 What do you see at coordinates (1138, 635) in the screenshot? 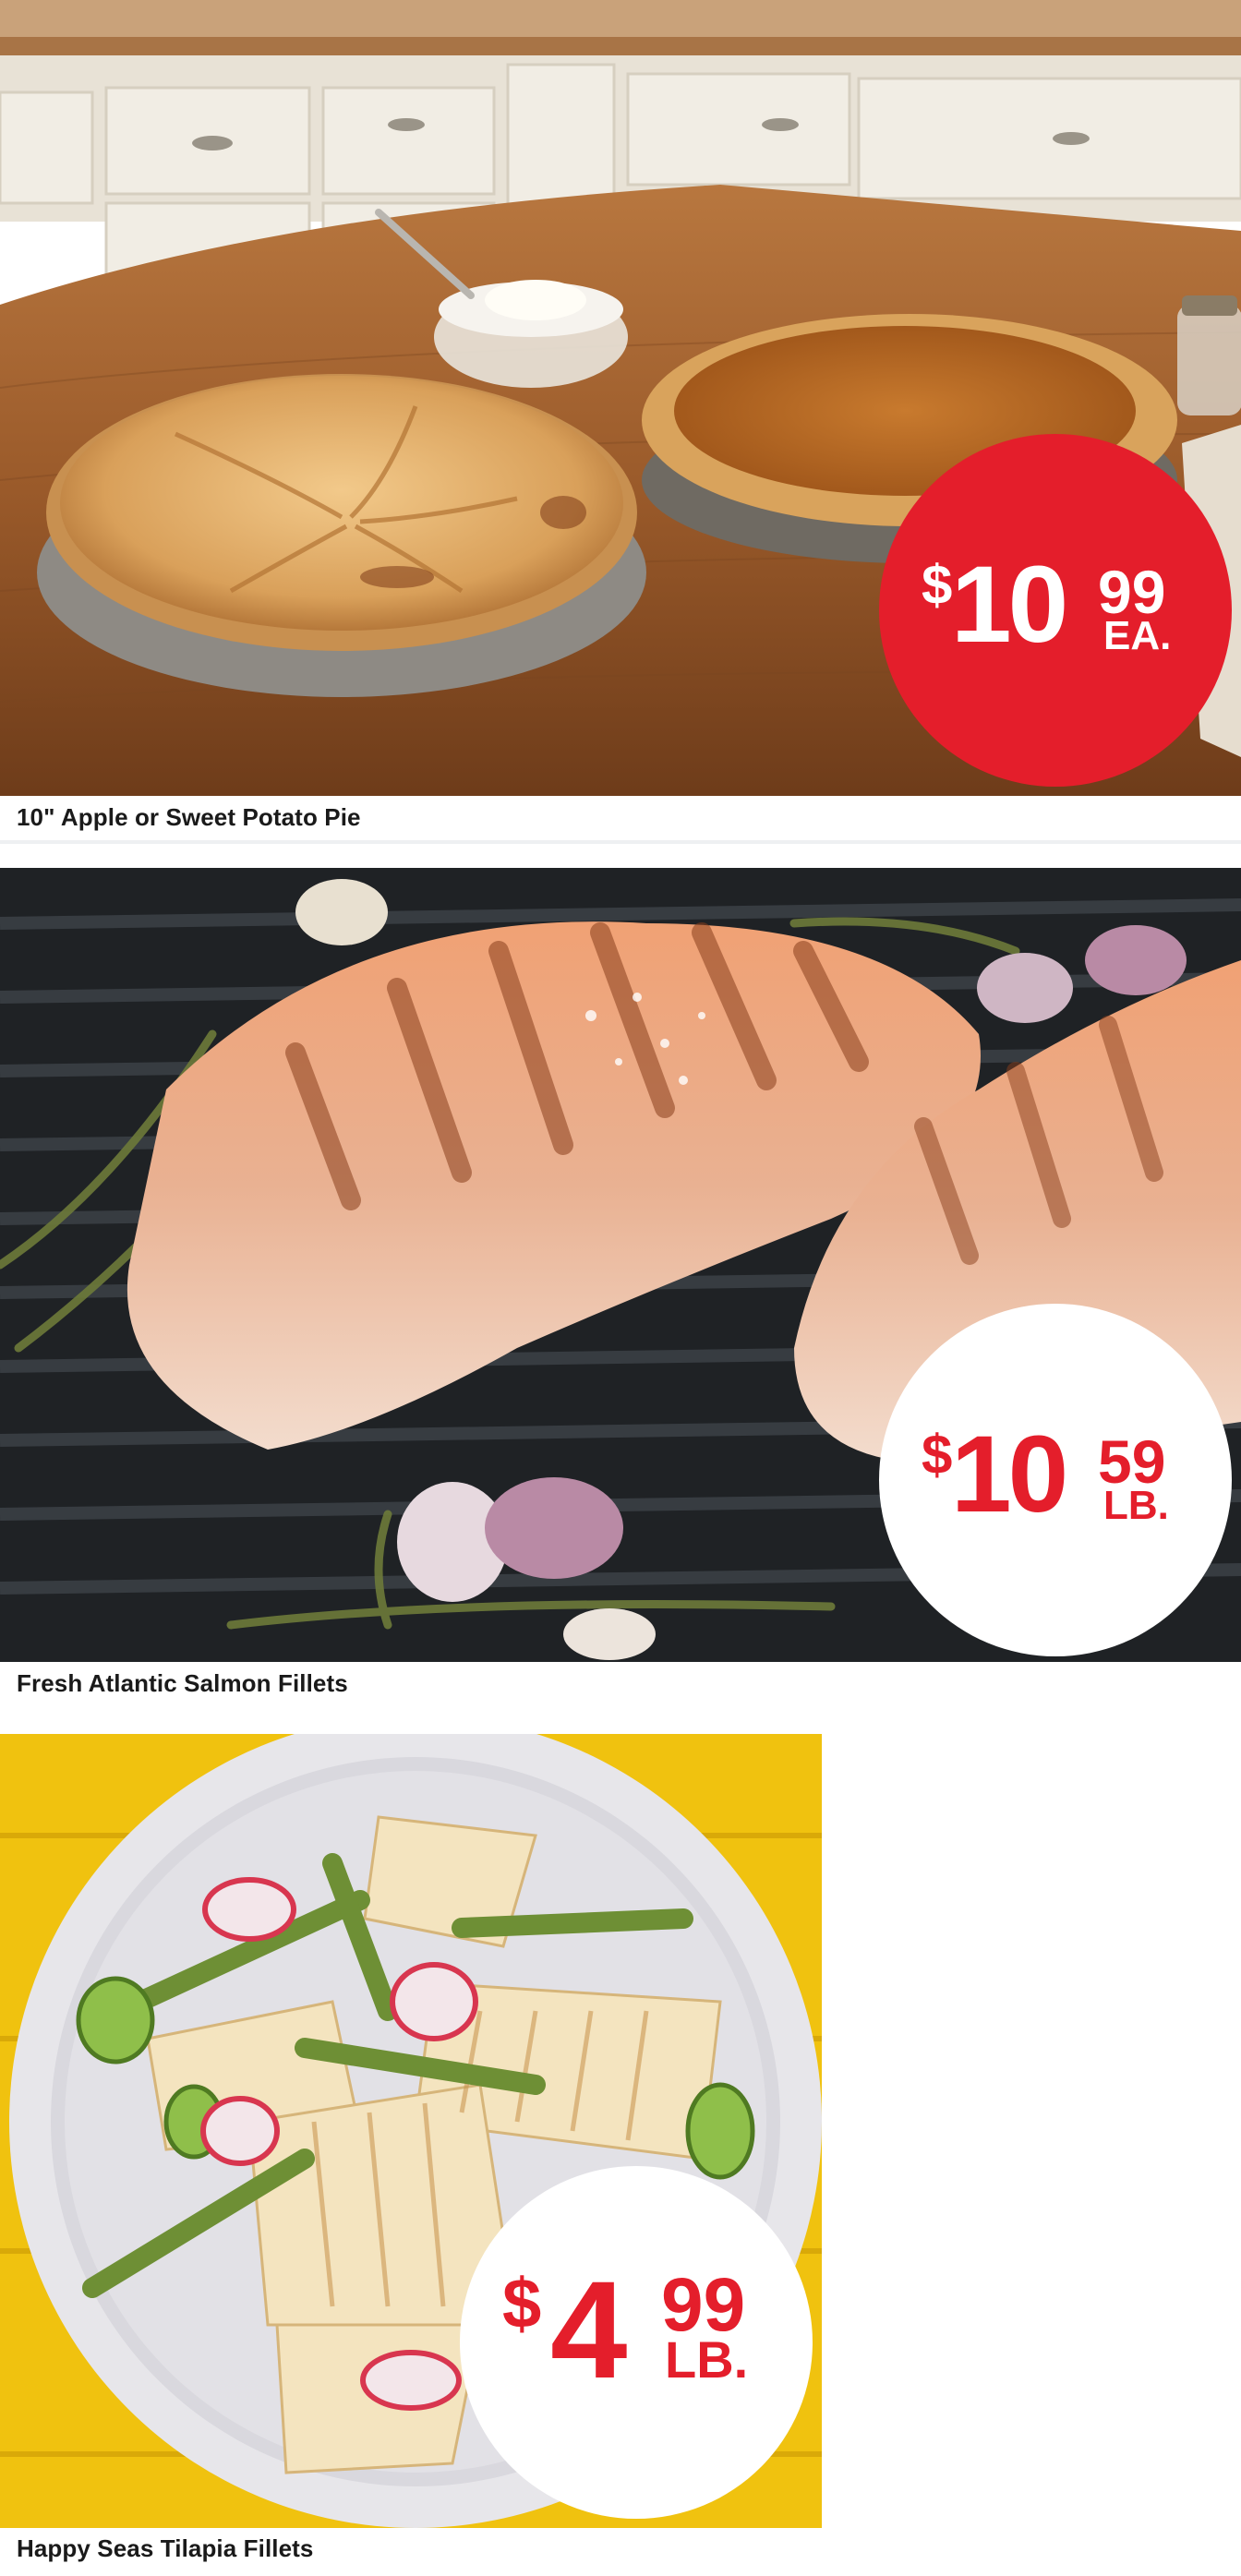
I see `price-unit: EA.` at bounding box center [1138, 635].